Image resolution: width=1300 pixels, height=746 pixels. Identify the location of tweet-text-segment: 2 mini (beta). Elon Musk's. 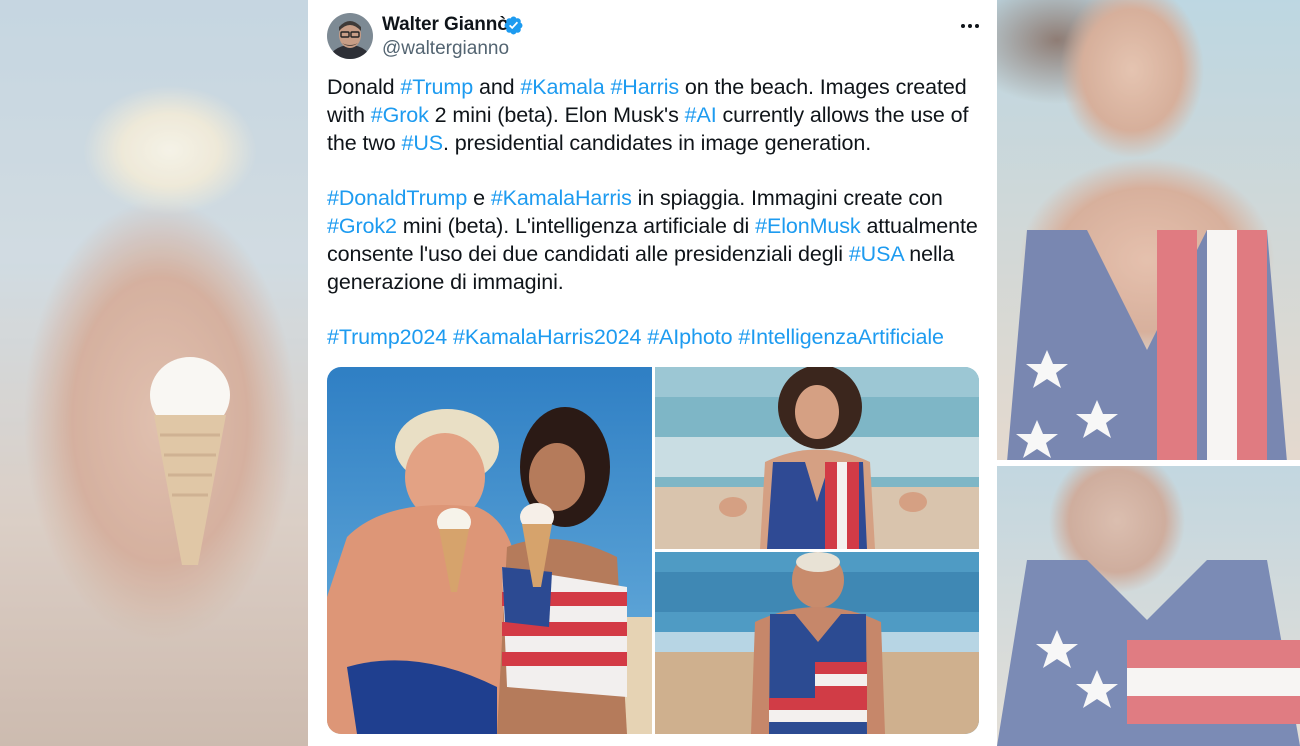
(556, 114).